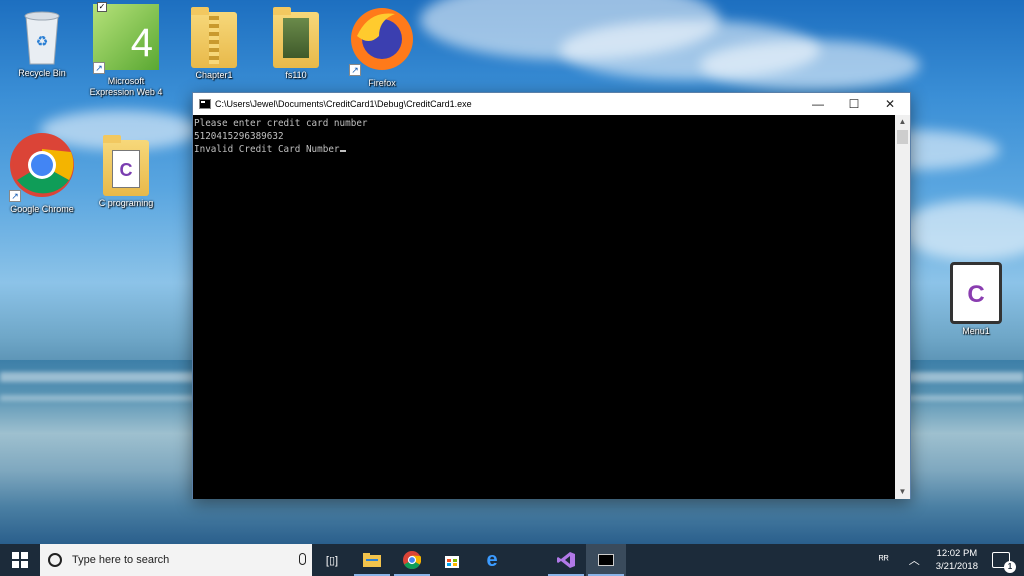 This screenshot has width=1024, height=576. Describe the element at coordinates (281, 123) in the screenshot. I see `console-line: Please enter credit card number` at that location.